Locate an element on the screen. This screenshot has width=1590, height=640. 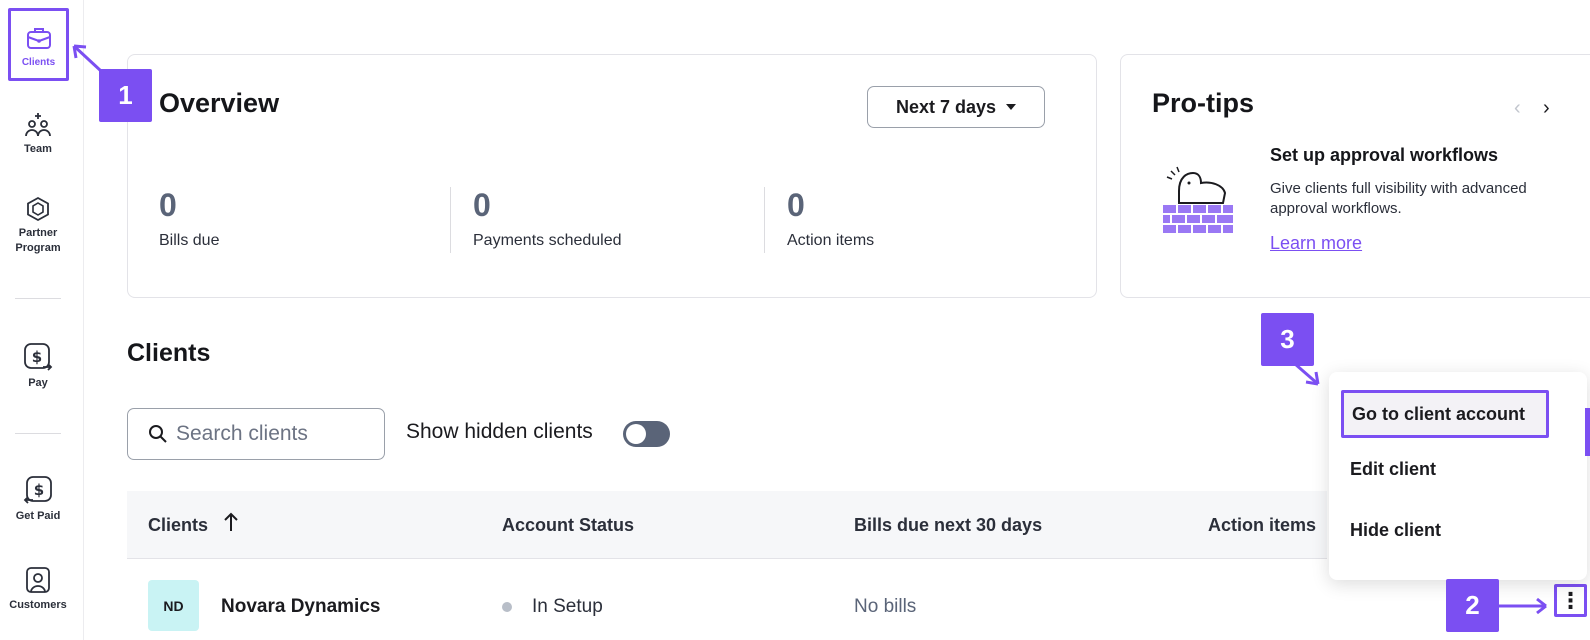
date-range-dropdown: Next 7 days is located at coordinates (956, 107).